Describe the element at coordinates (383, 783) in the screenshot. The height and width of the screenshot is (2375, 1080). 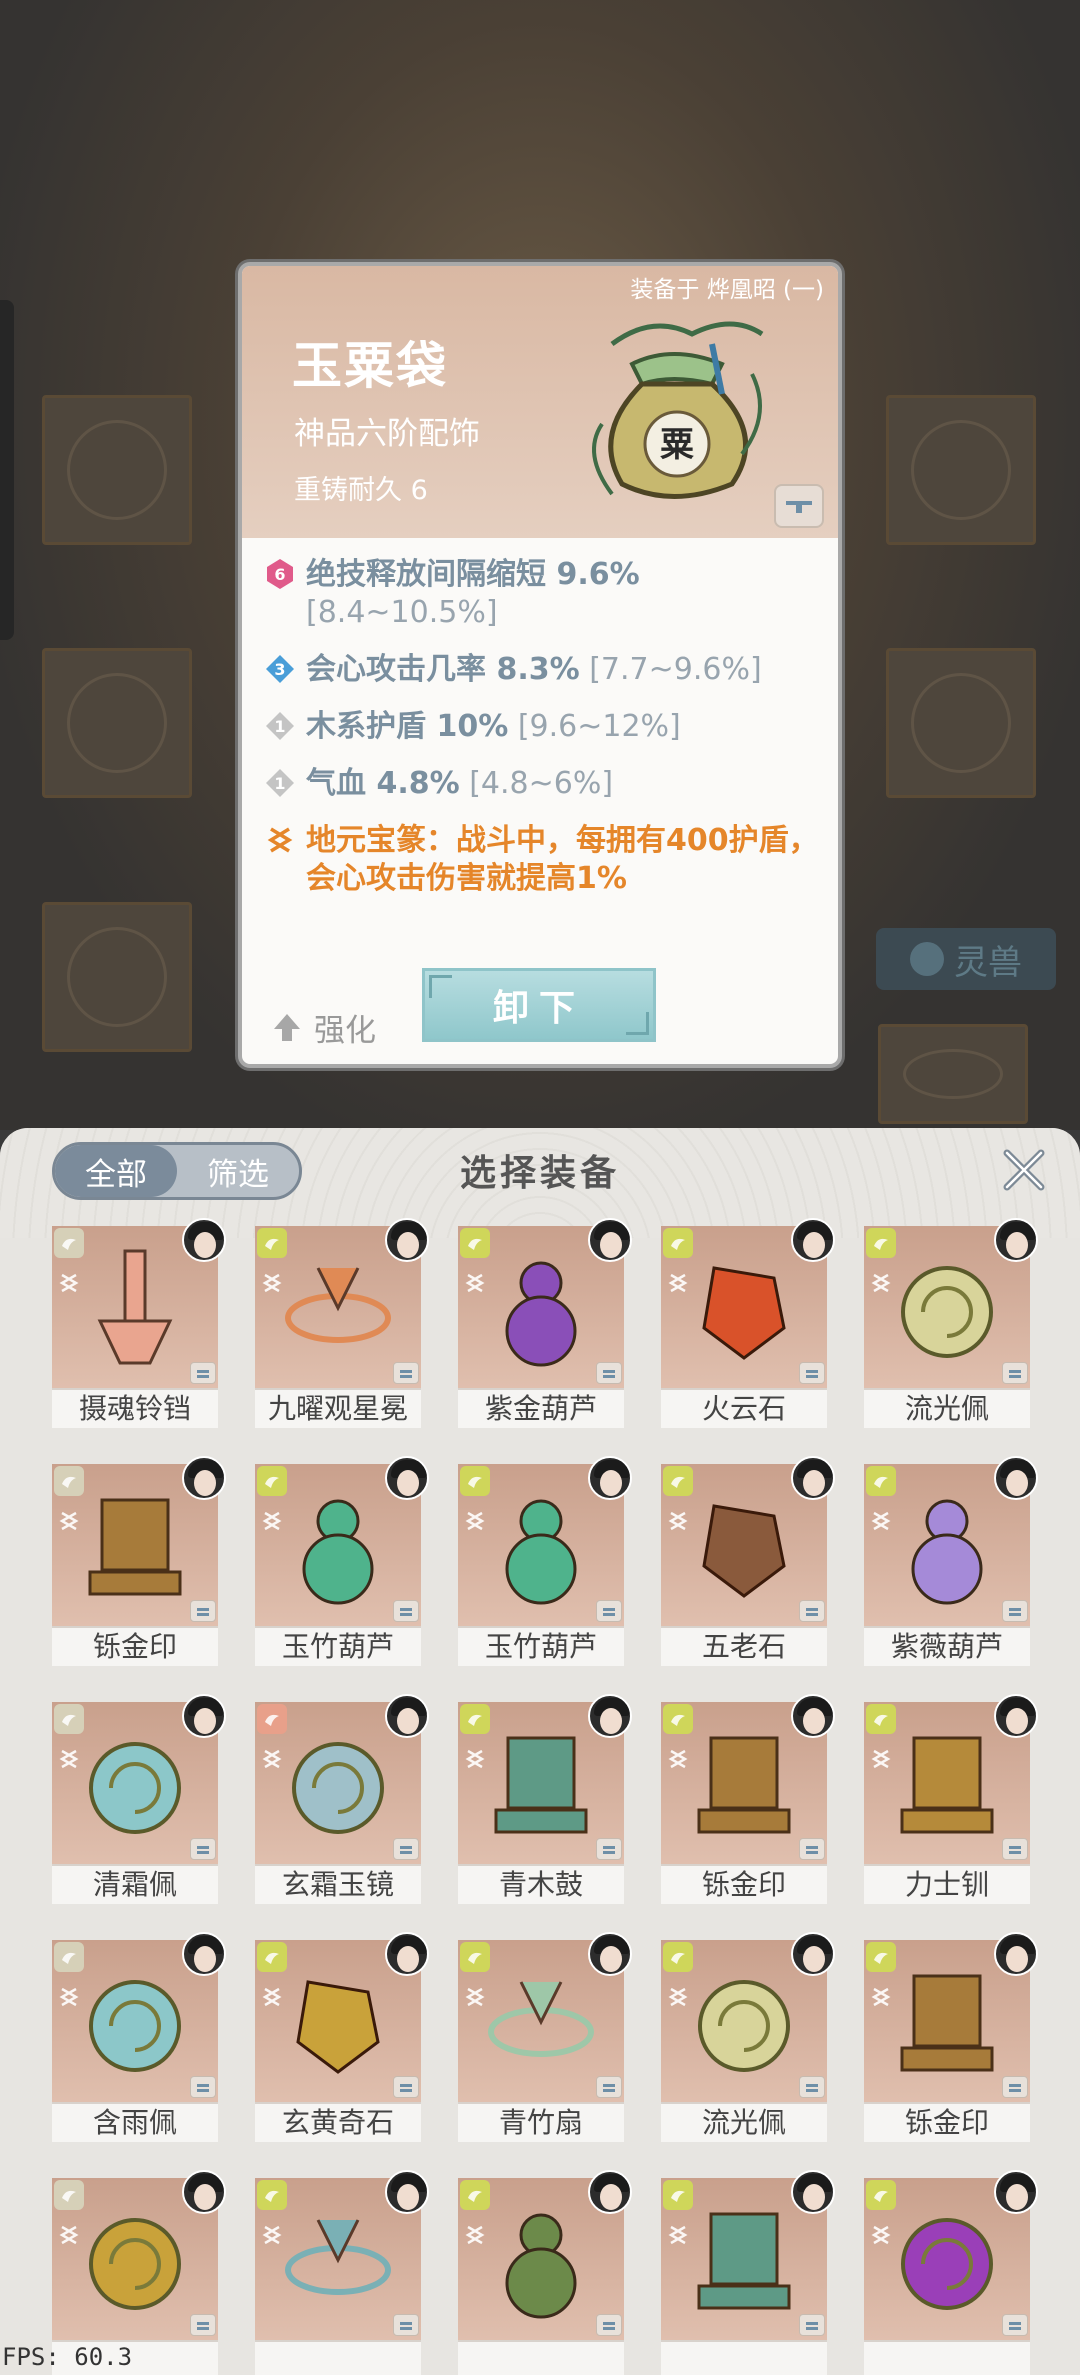
I see `stat-text: 气血 4.8%` at that location.